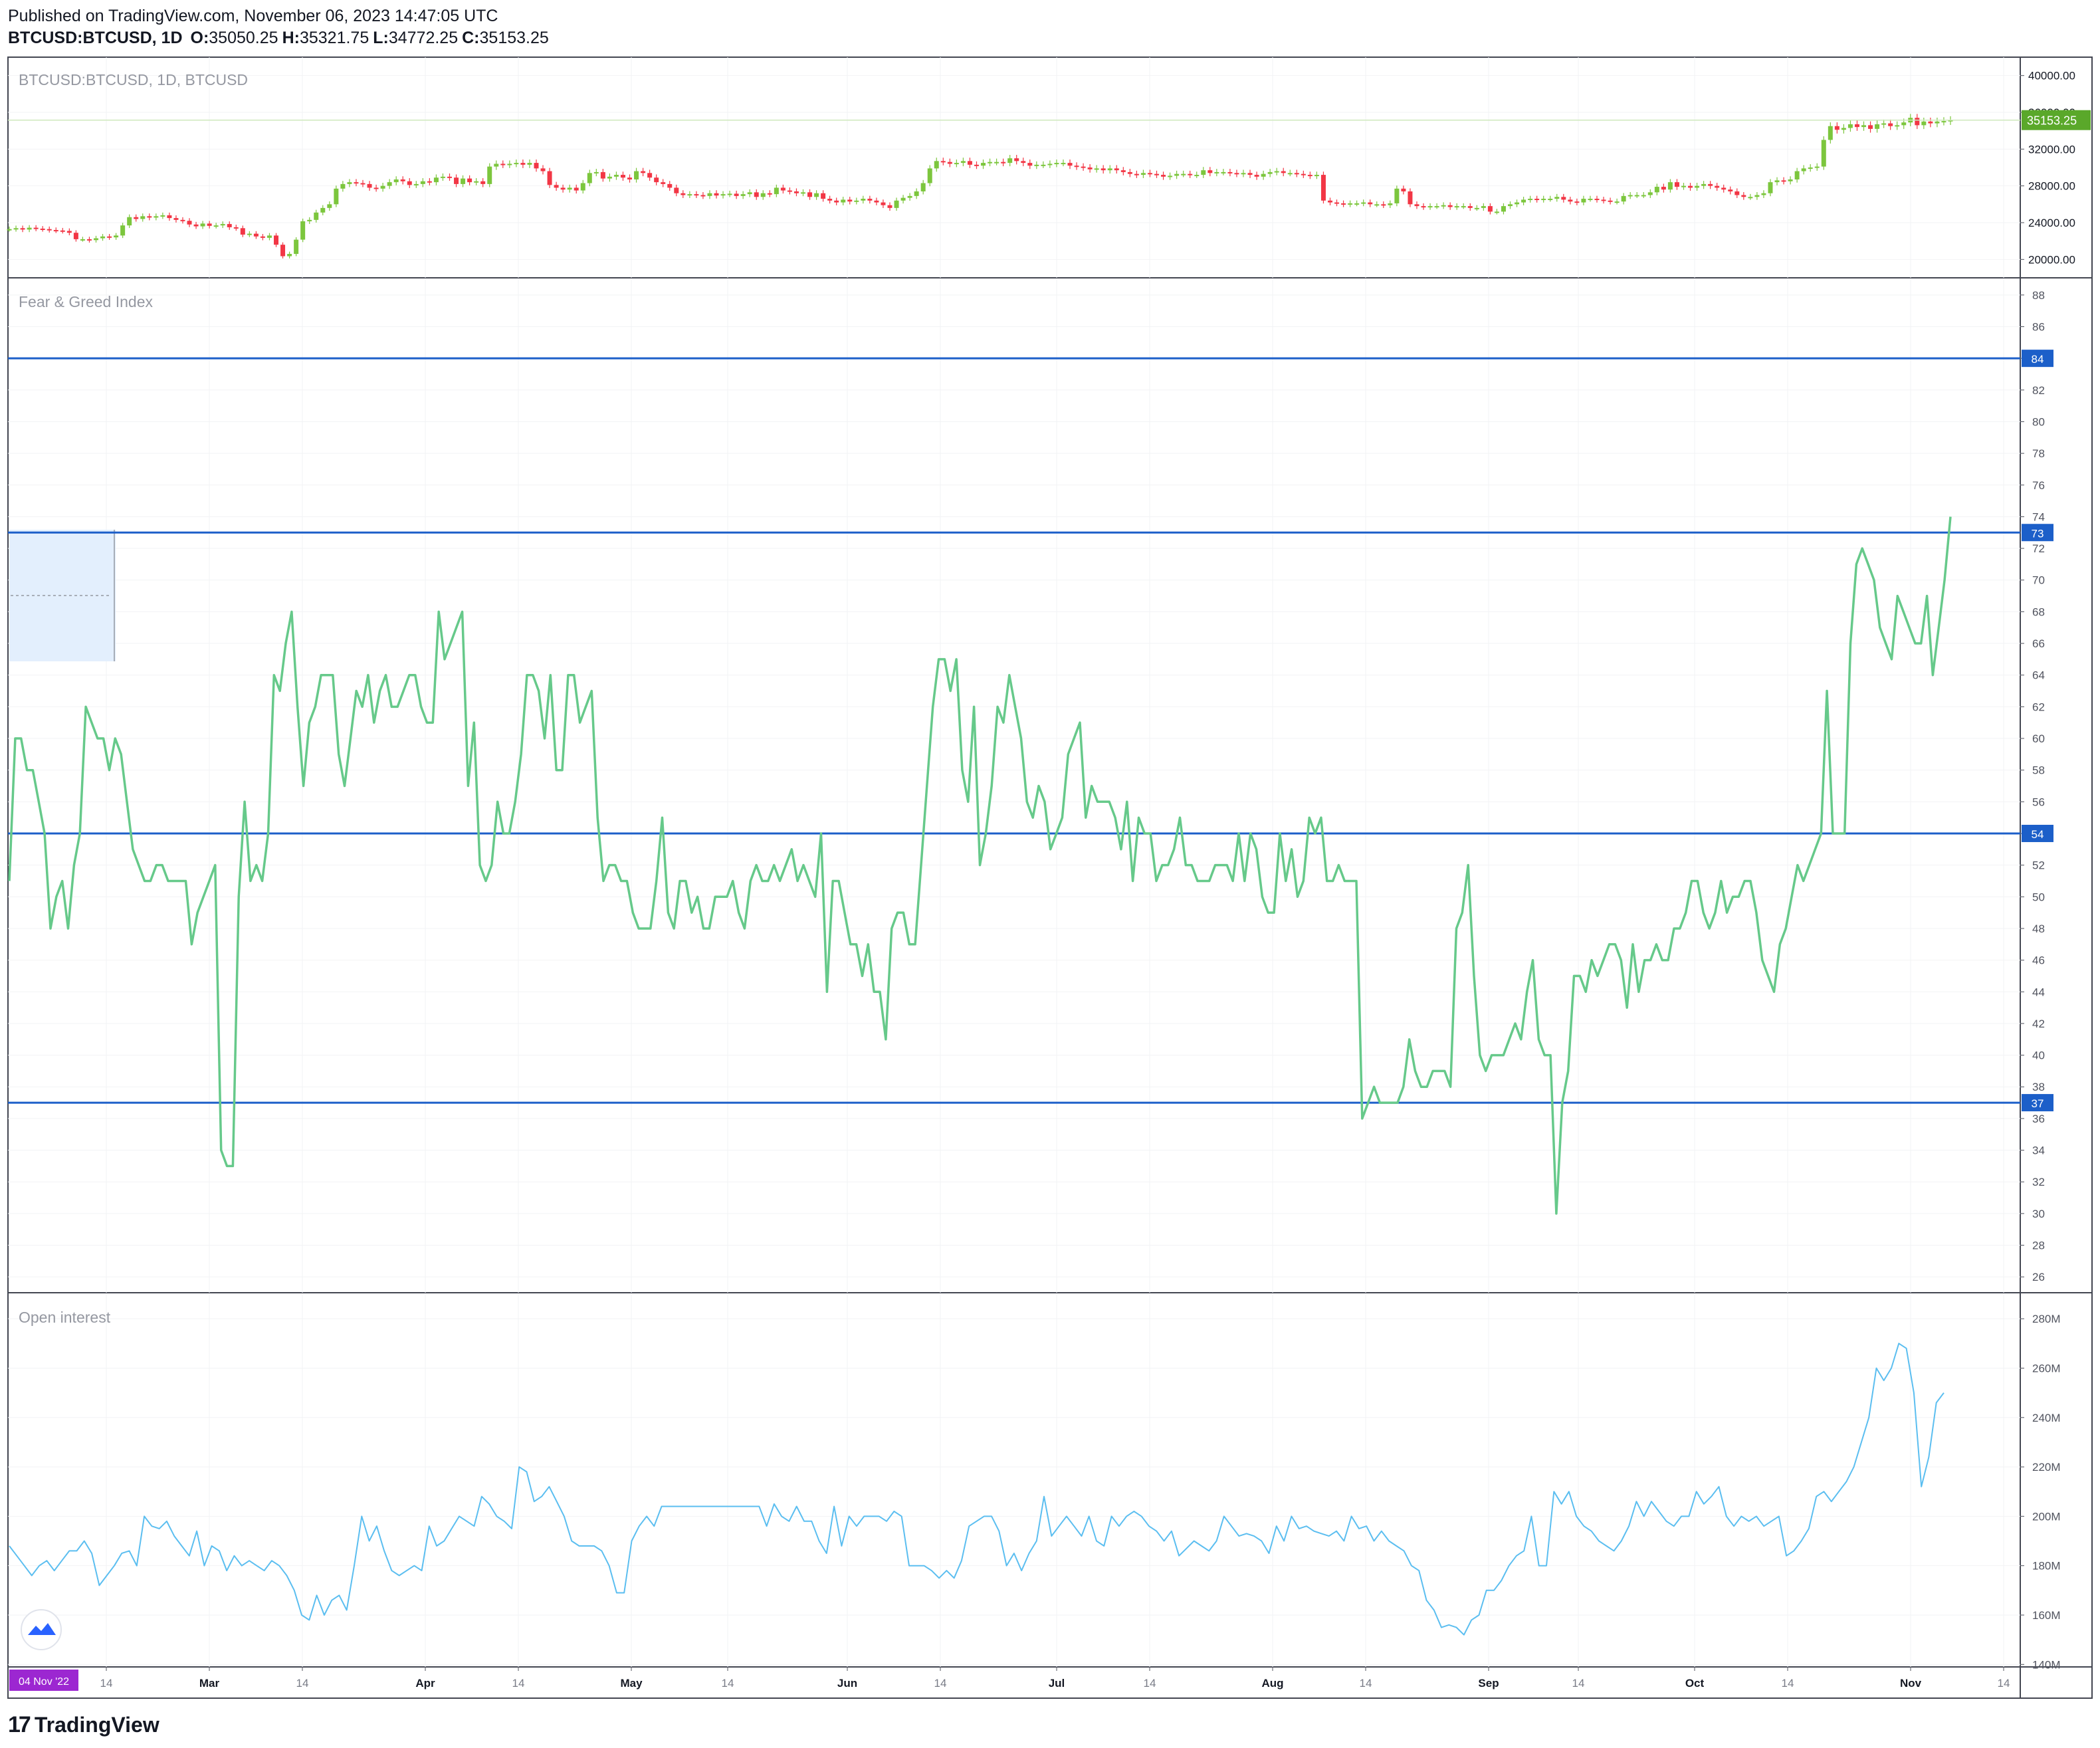 The height and width of the screenshot is (1748, 2100). Describe the element at coordinates (83, 1724) in the screenshot. I see `tradingview-logo: 17 TradingView` at that location.